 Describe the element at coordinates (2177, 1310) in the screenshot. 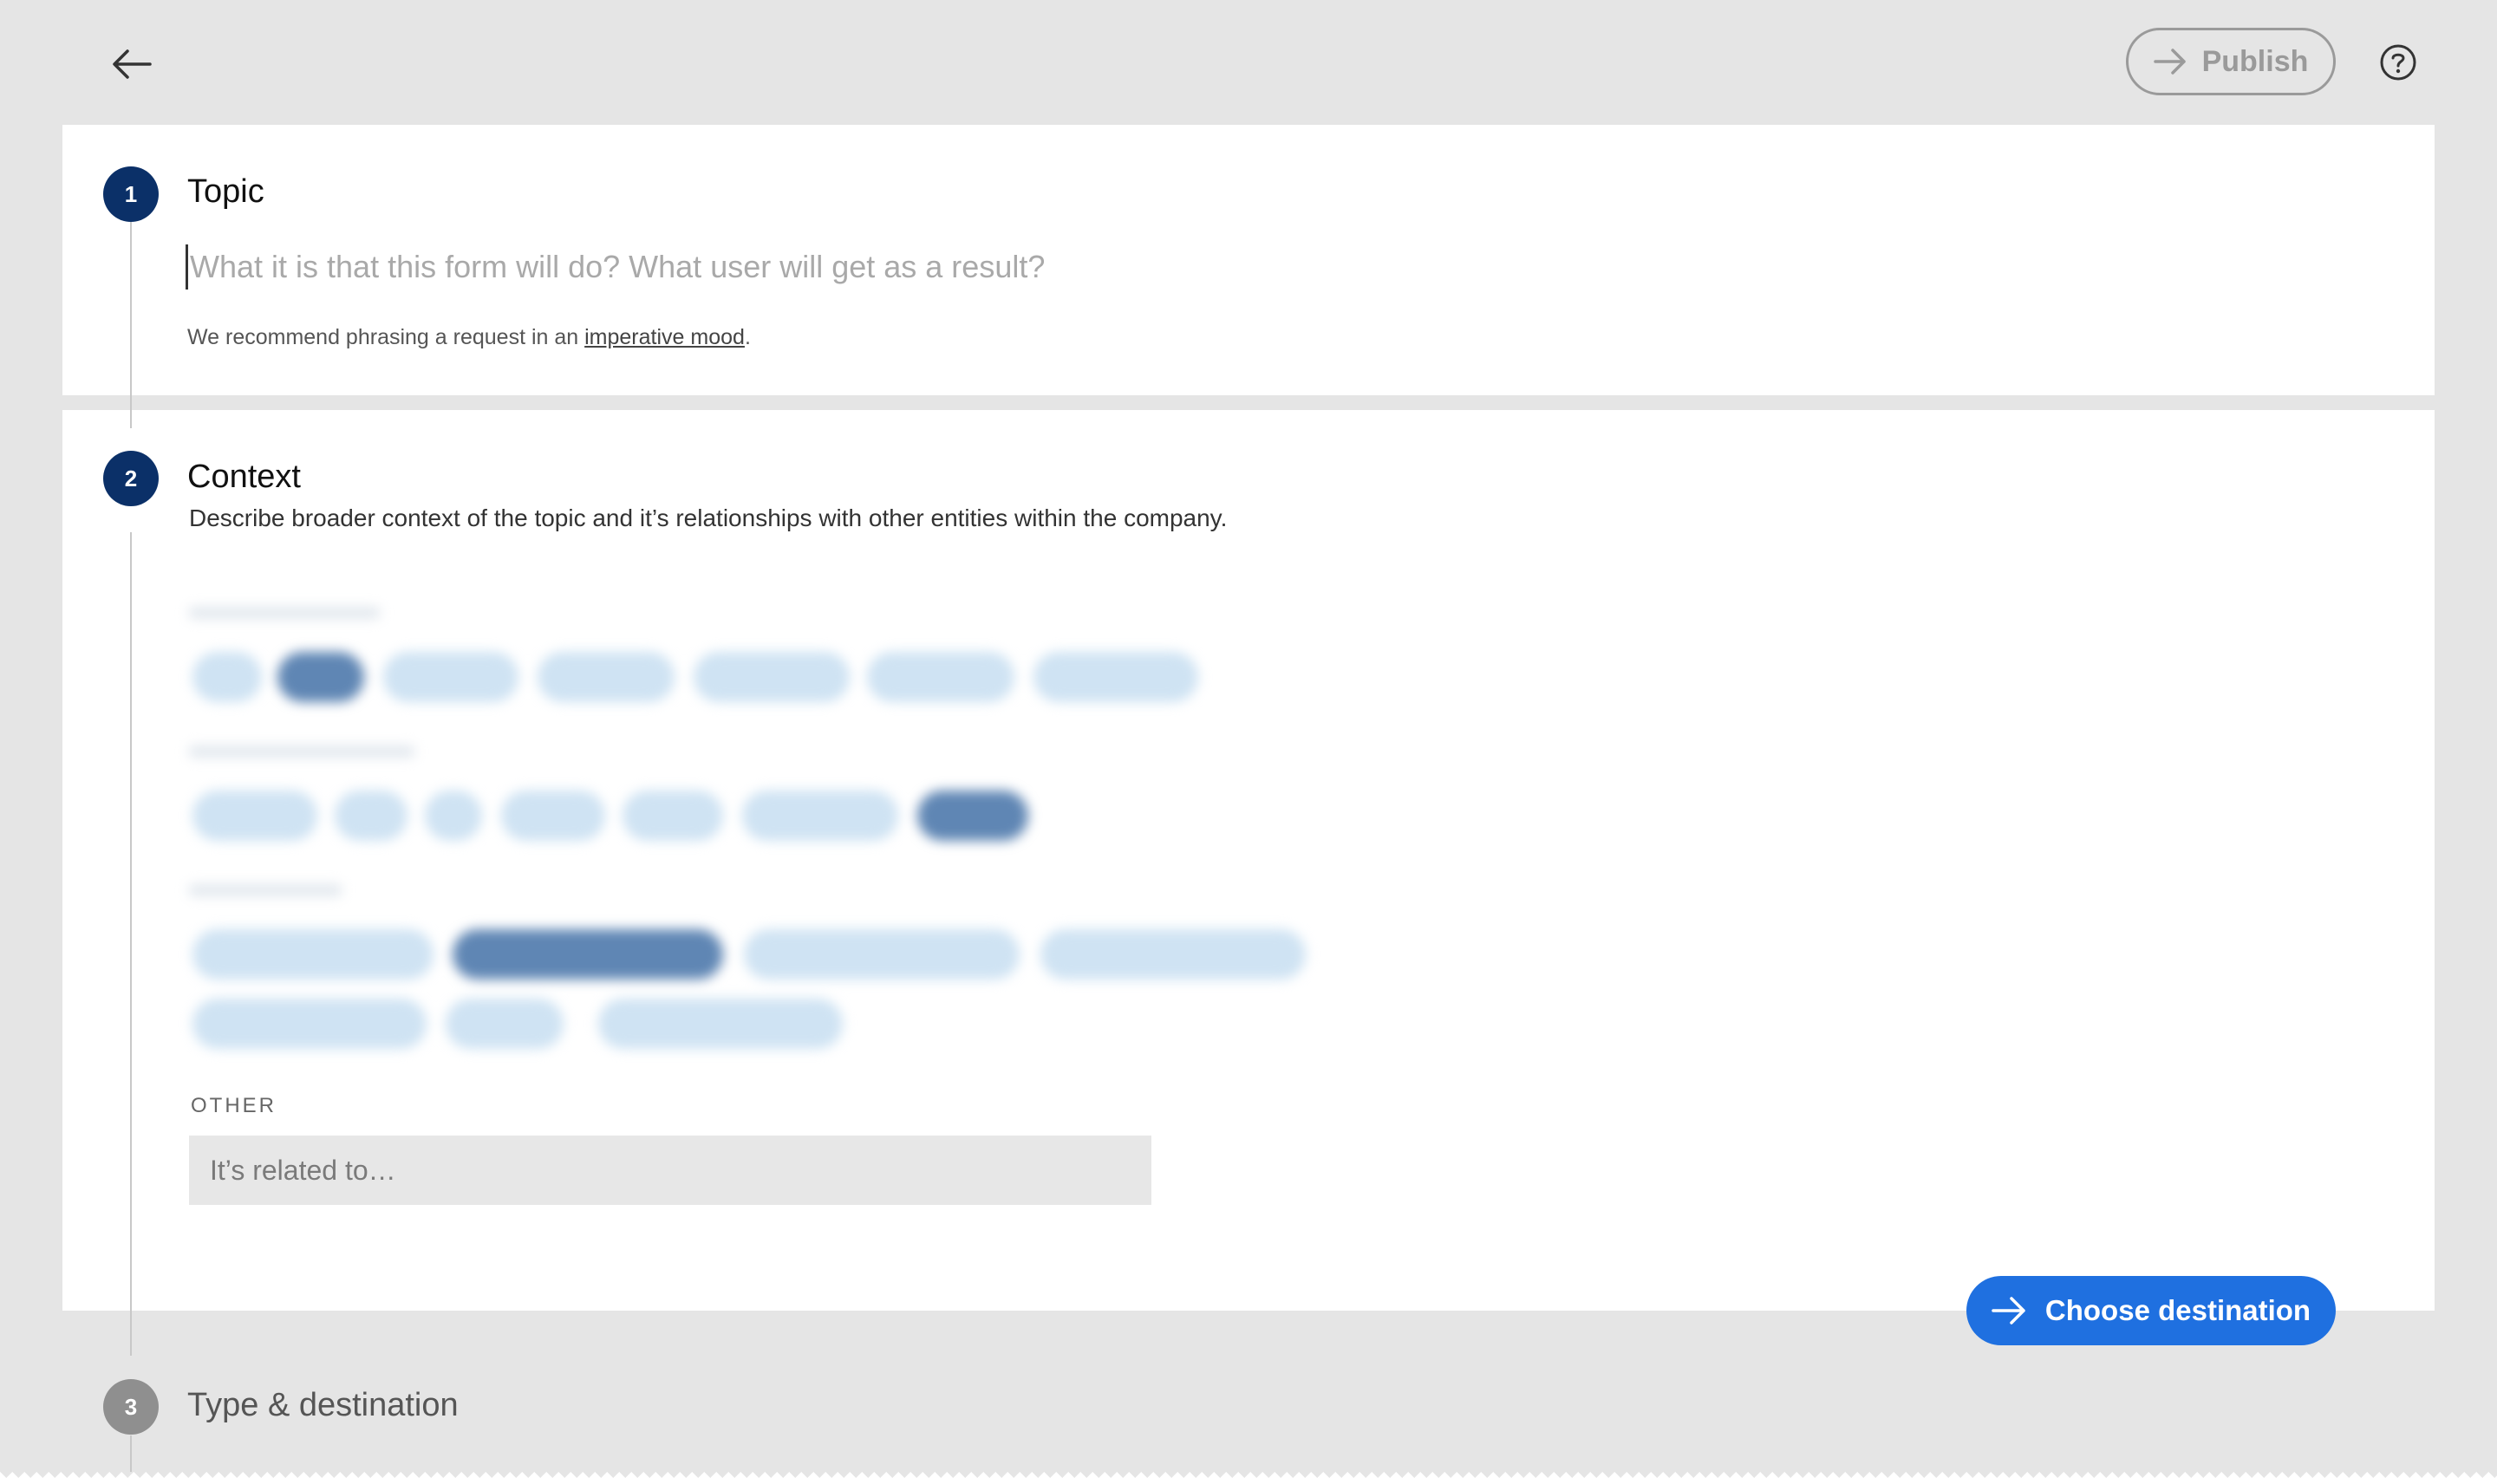

I see `choose-destination-label: Choose destination` at that location.